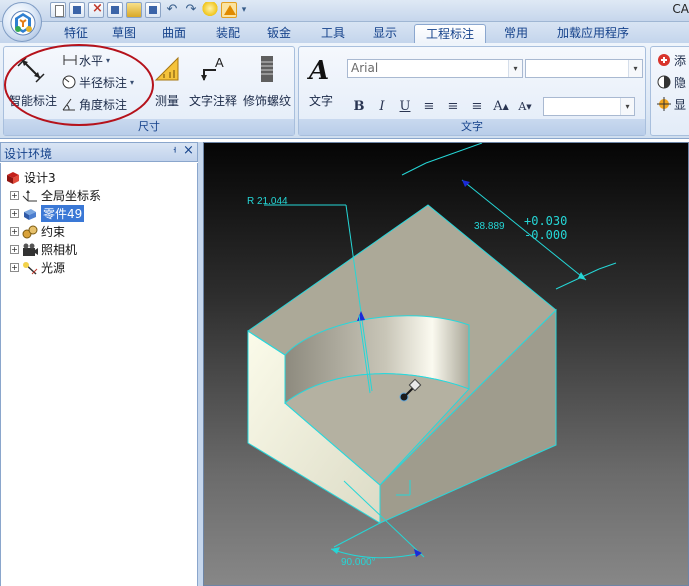 This screenshot has width=689, height=586. Describe the element at coordinates (489, 226) in the screenshot. I see `linear-dimension-text: 38.889` at that location.